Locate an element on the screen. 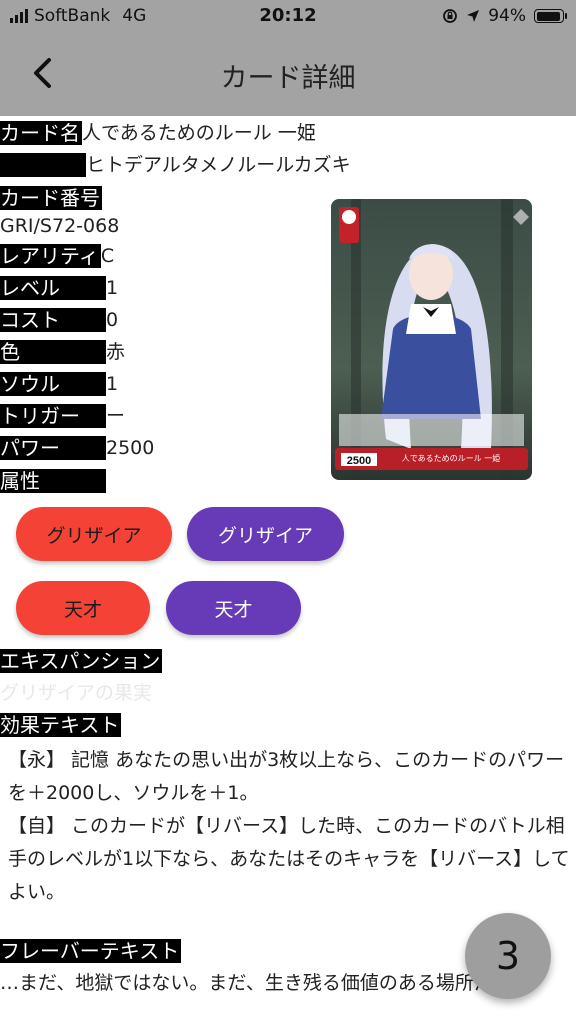  flavor-label: フレーバーテキスト is located at coordinates (91, 951).